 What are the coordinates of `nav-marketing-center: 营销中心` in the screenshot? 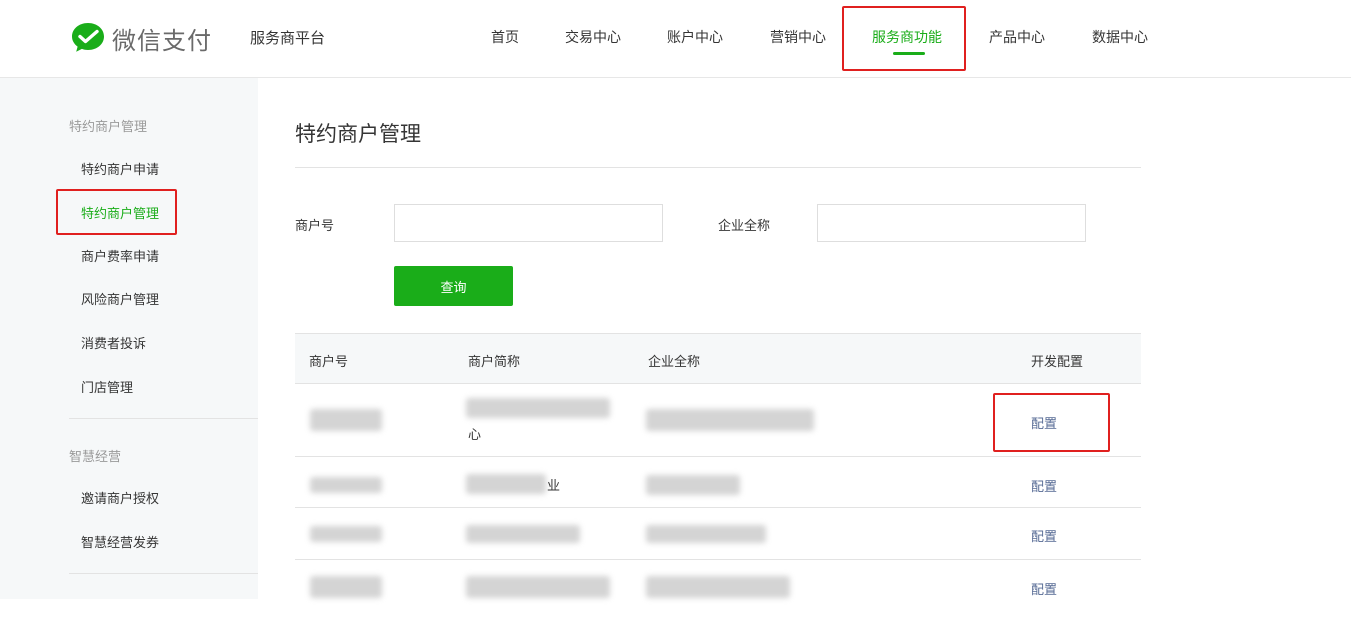 It's located at (798, 37).